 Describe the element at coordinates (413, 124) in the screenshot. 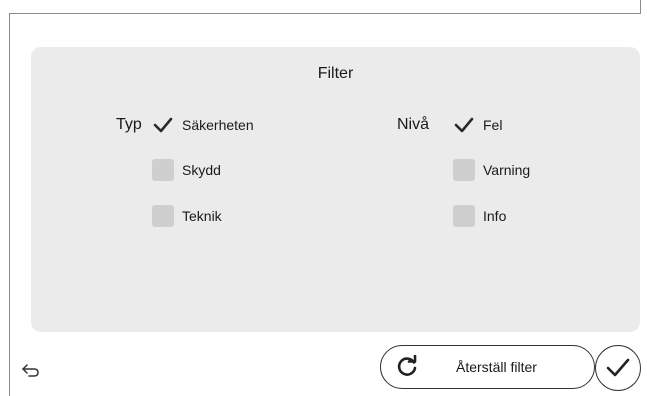

I see `niva-group-label: Nivå` at that location.